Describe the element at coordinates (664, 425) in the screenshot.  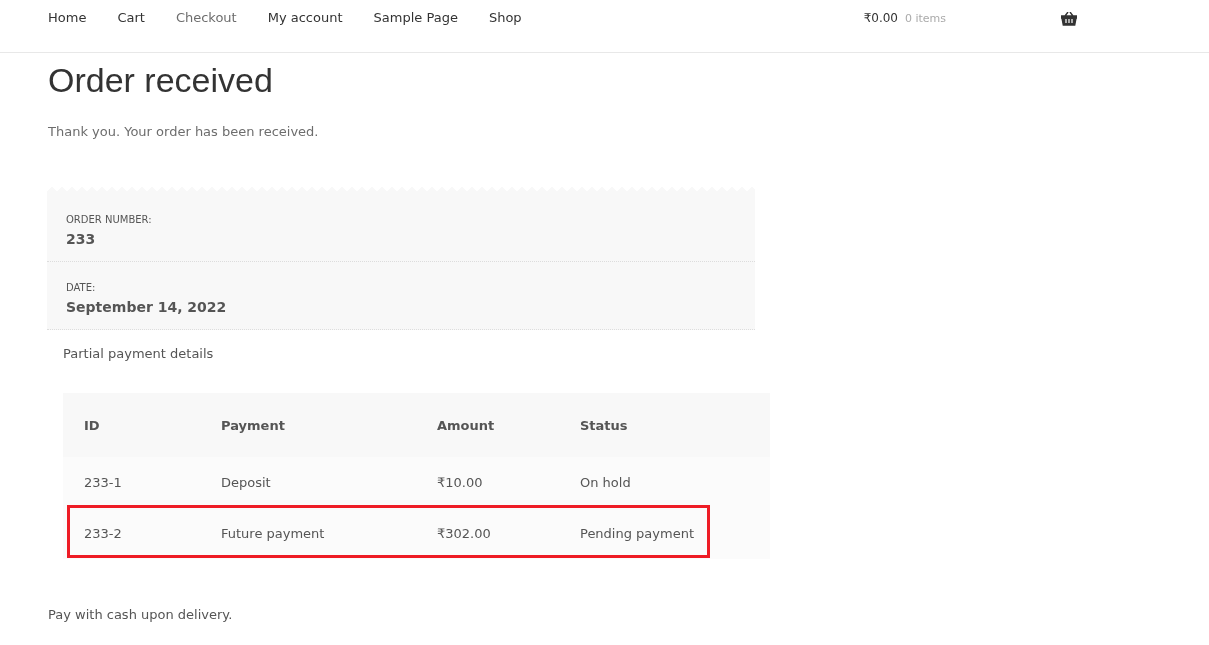
I see `column-header: Status` at that location.